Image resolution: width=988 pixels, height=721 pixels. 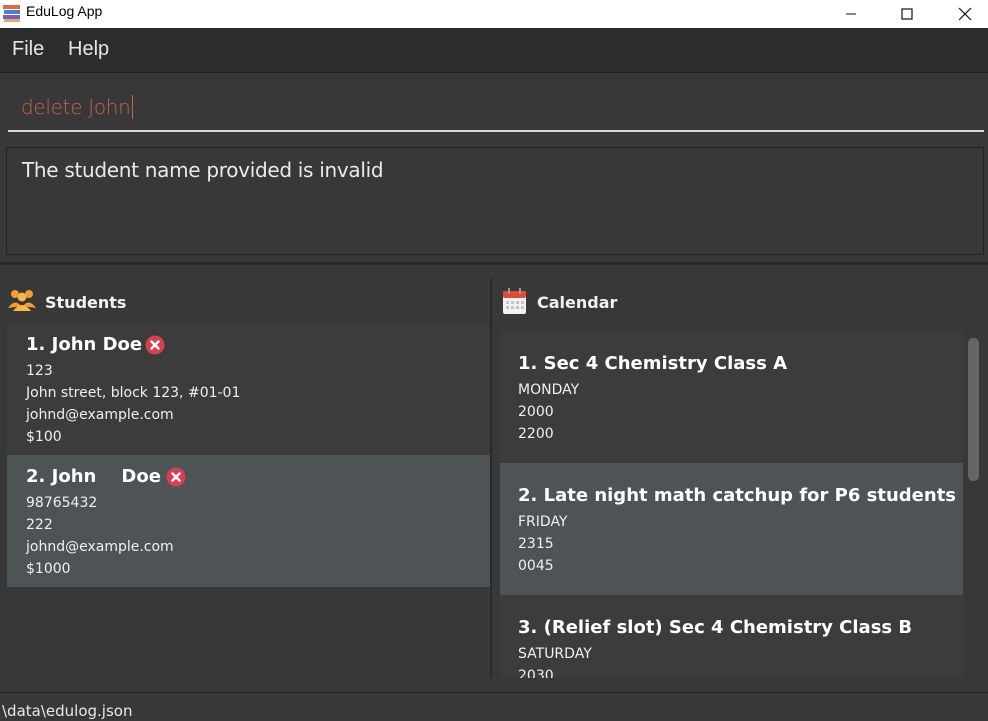 I want to click on command-input: delete John, so click(x=496, y=105).